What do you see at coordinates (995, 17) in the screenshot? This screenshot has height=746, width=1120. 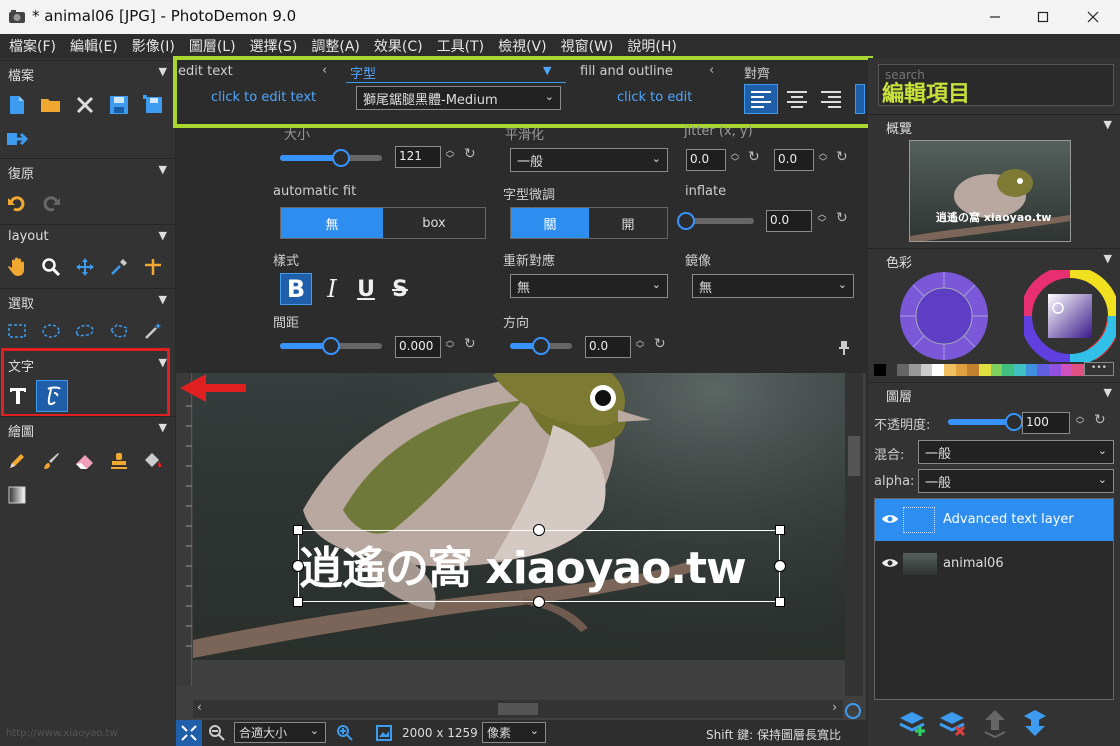 I see `minimize-button` at bounding box center [995, 17].